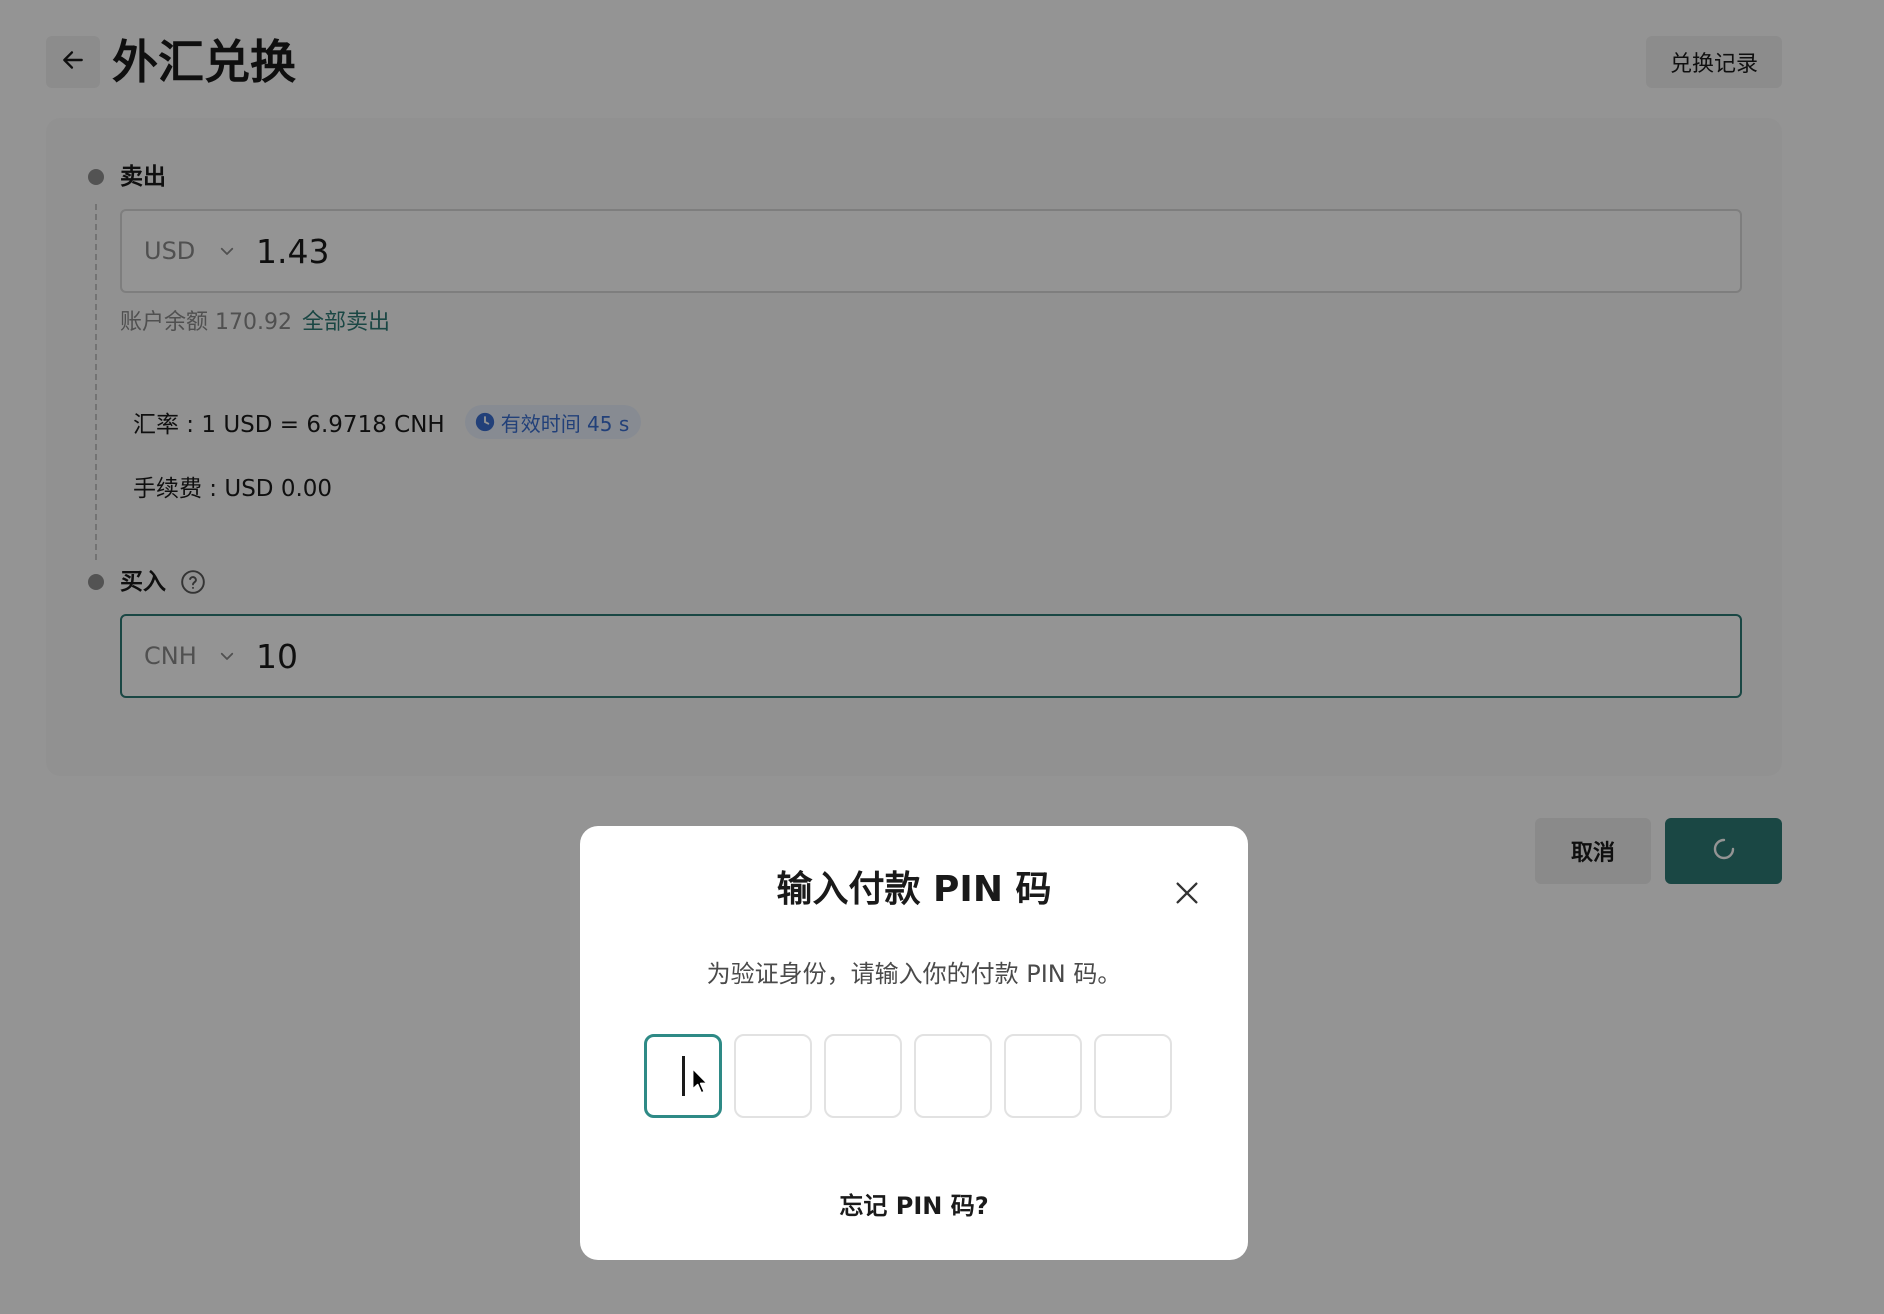 This screenshot has height=1314, width=1884. I want to click on close-button, so click(1187, 895).